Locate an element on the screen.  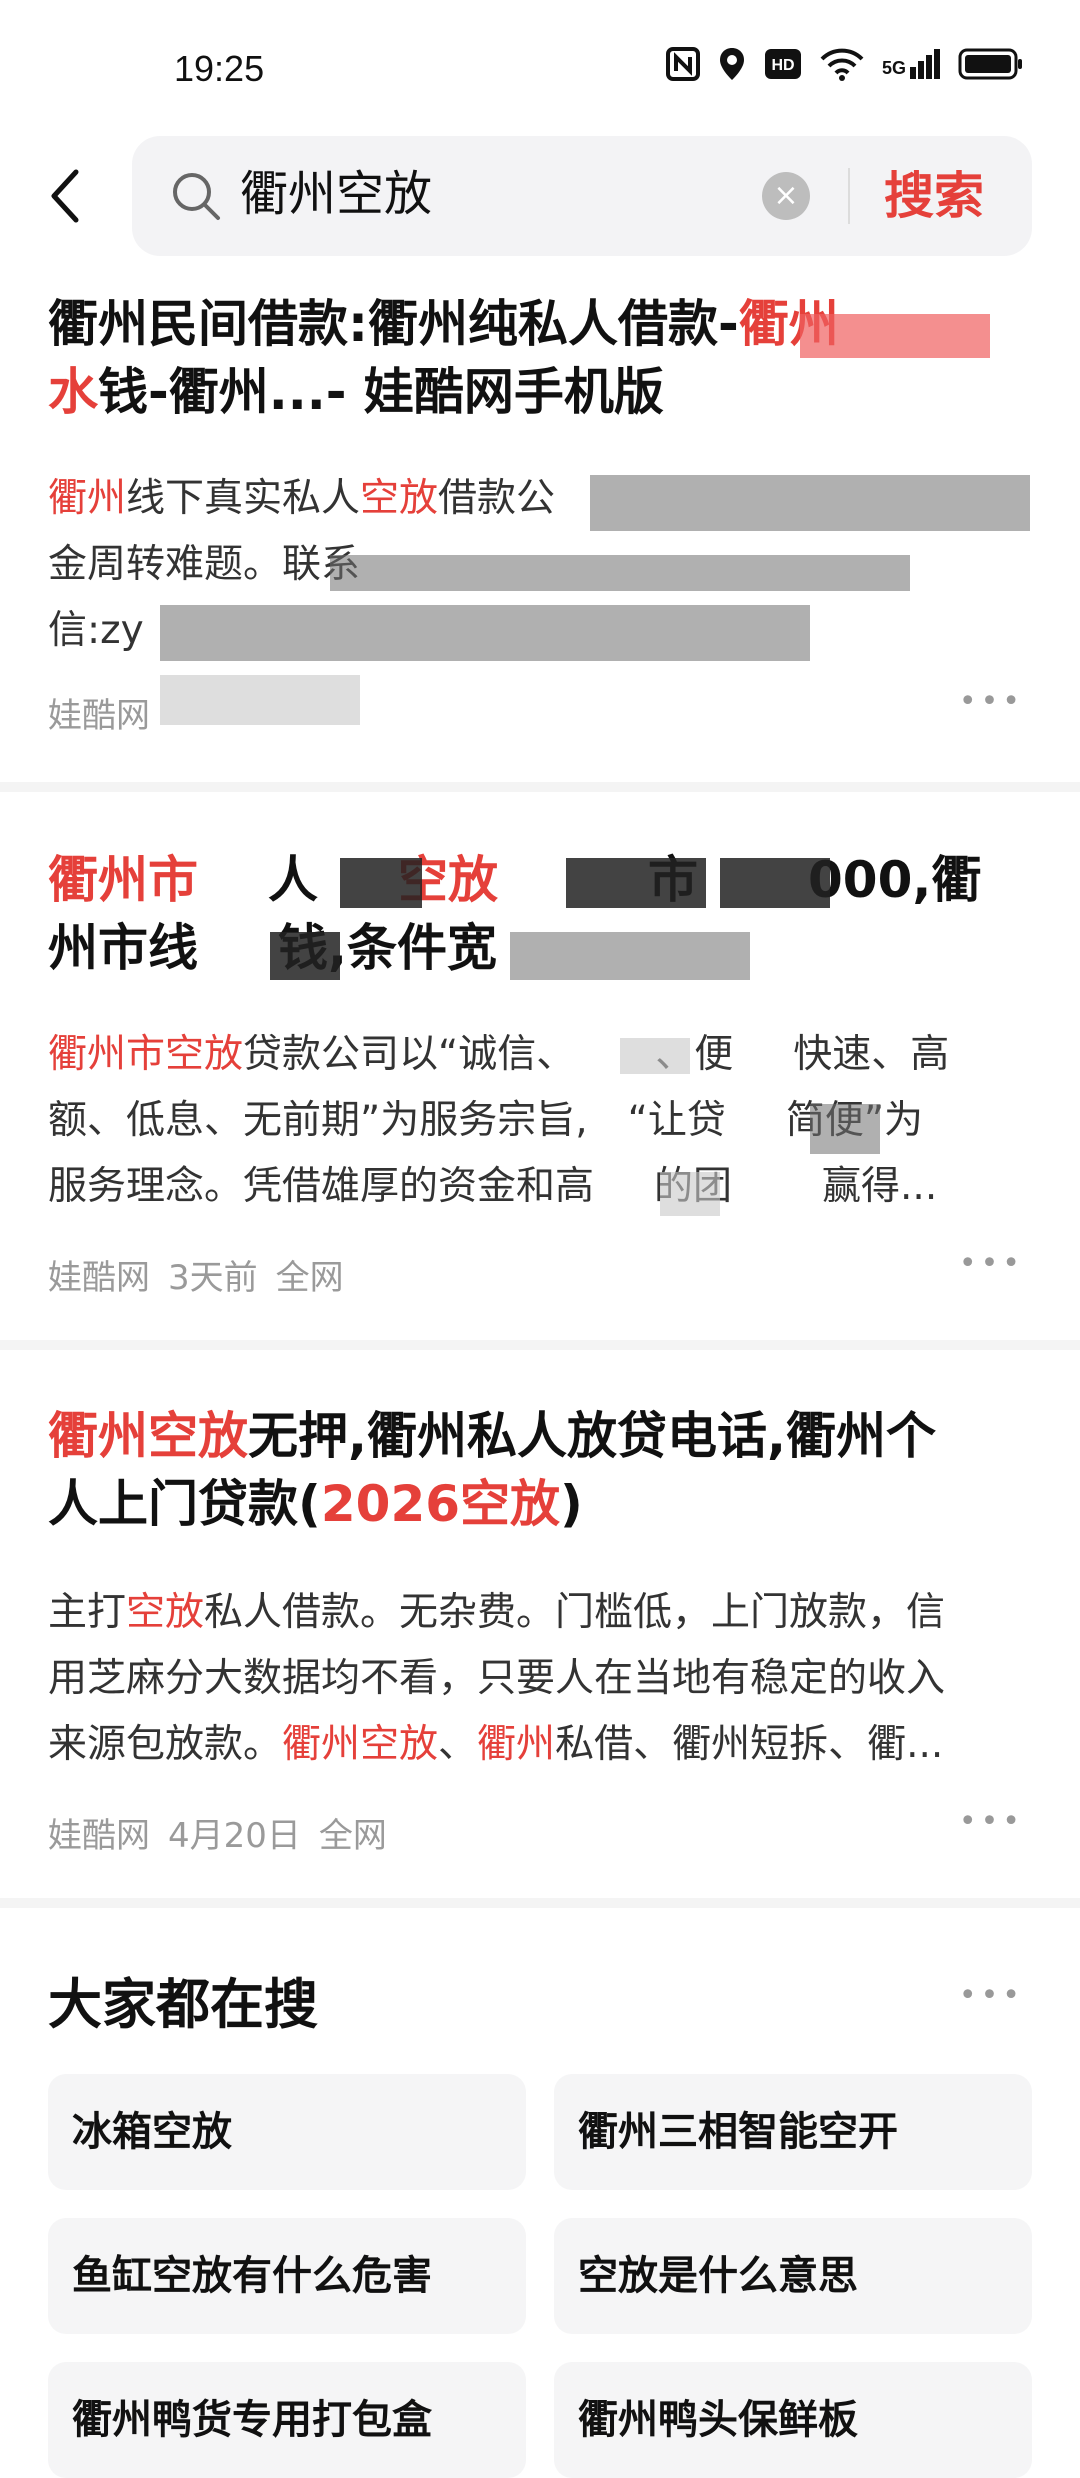
result-meta: 娃酷网 is located at coordinates (108, 712).